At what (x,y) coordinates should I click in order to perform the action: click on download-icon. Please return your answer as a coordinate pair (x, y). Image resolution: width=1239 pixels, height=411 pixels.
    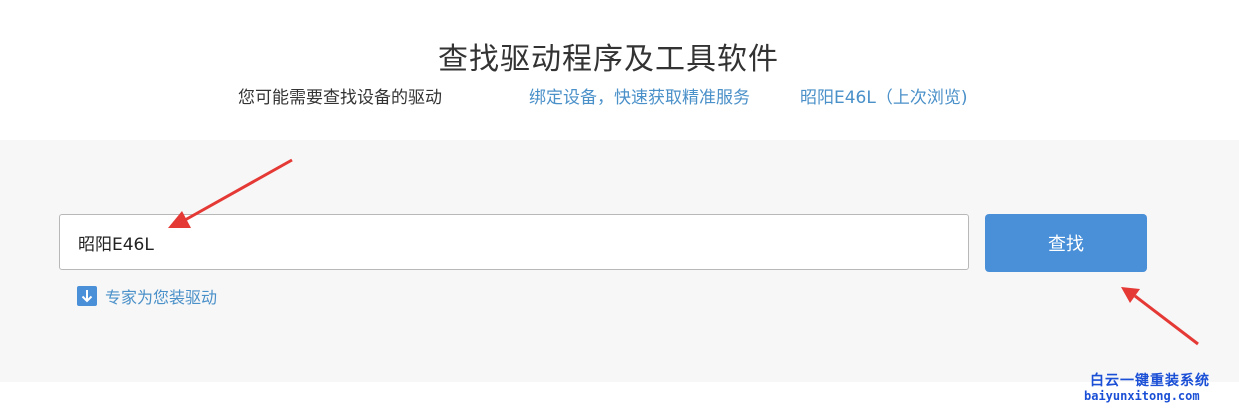
    Looking at the image, I should click on (87, 296).